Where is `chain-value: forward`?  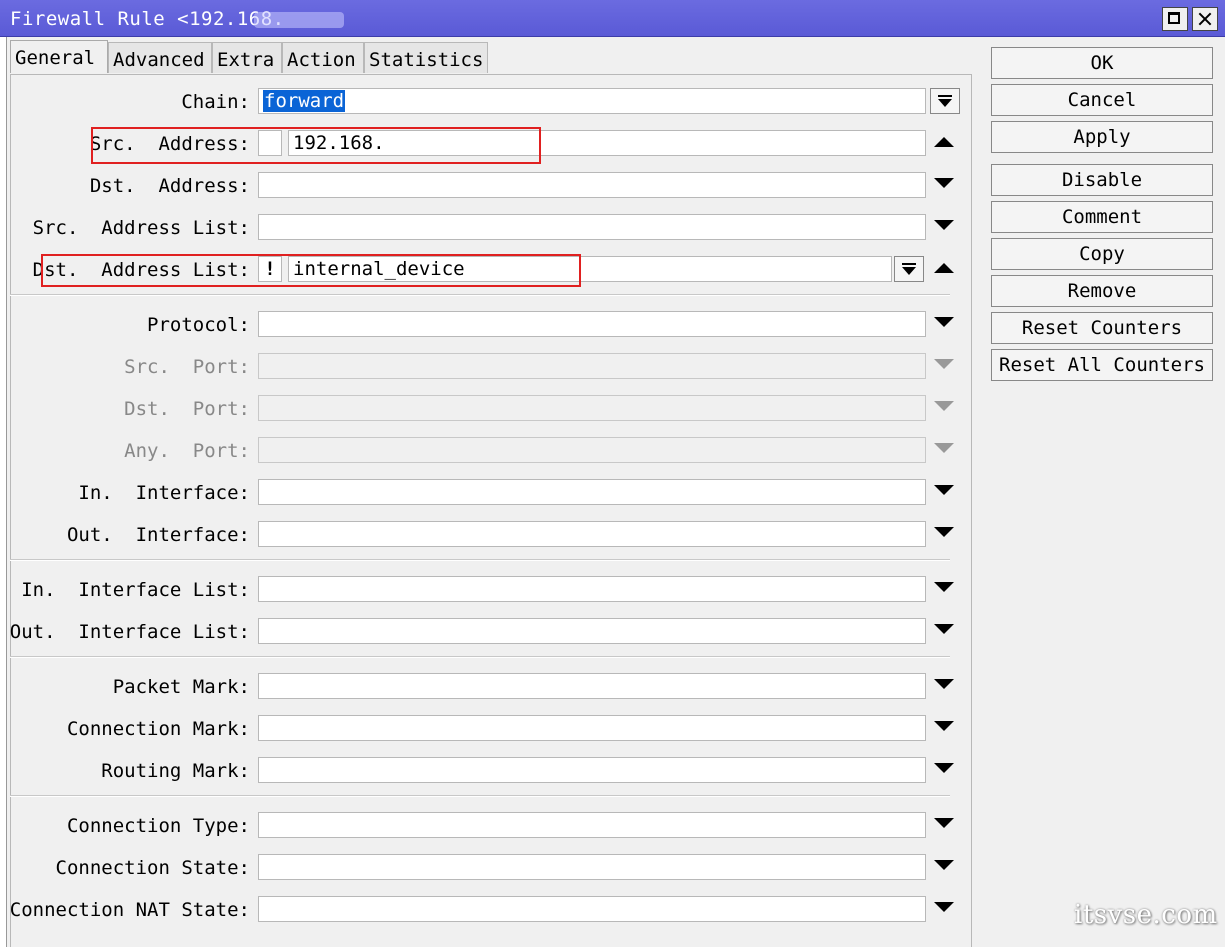
chain-value: forward is located at coordinates (304, 101).